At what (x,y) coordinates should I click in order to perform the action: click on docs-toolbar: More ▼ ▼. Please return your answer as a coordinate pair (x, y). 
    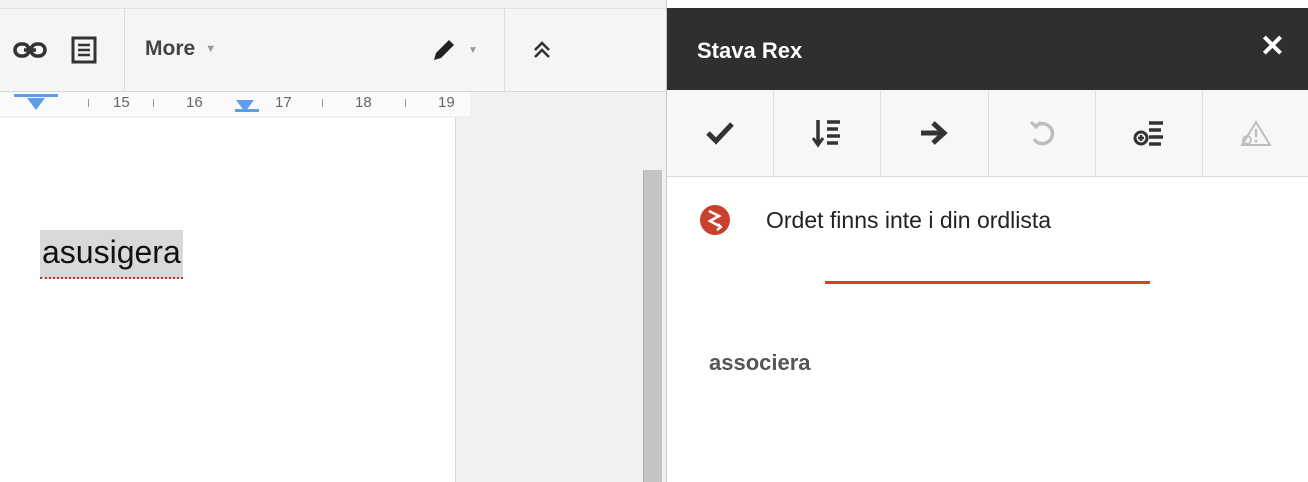
    Looking at the image, I should click on (333, 50).